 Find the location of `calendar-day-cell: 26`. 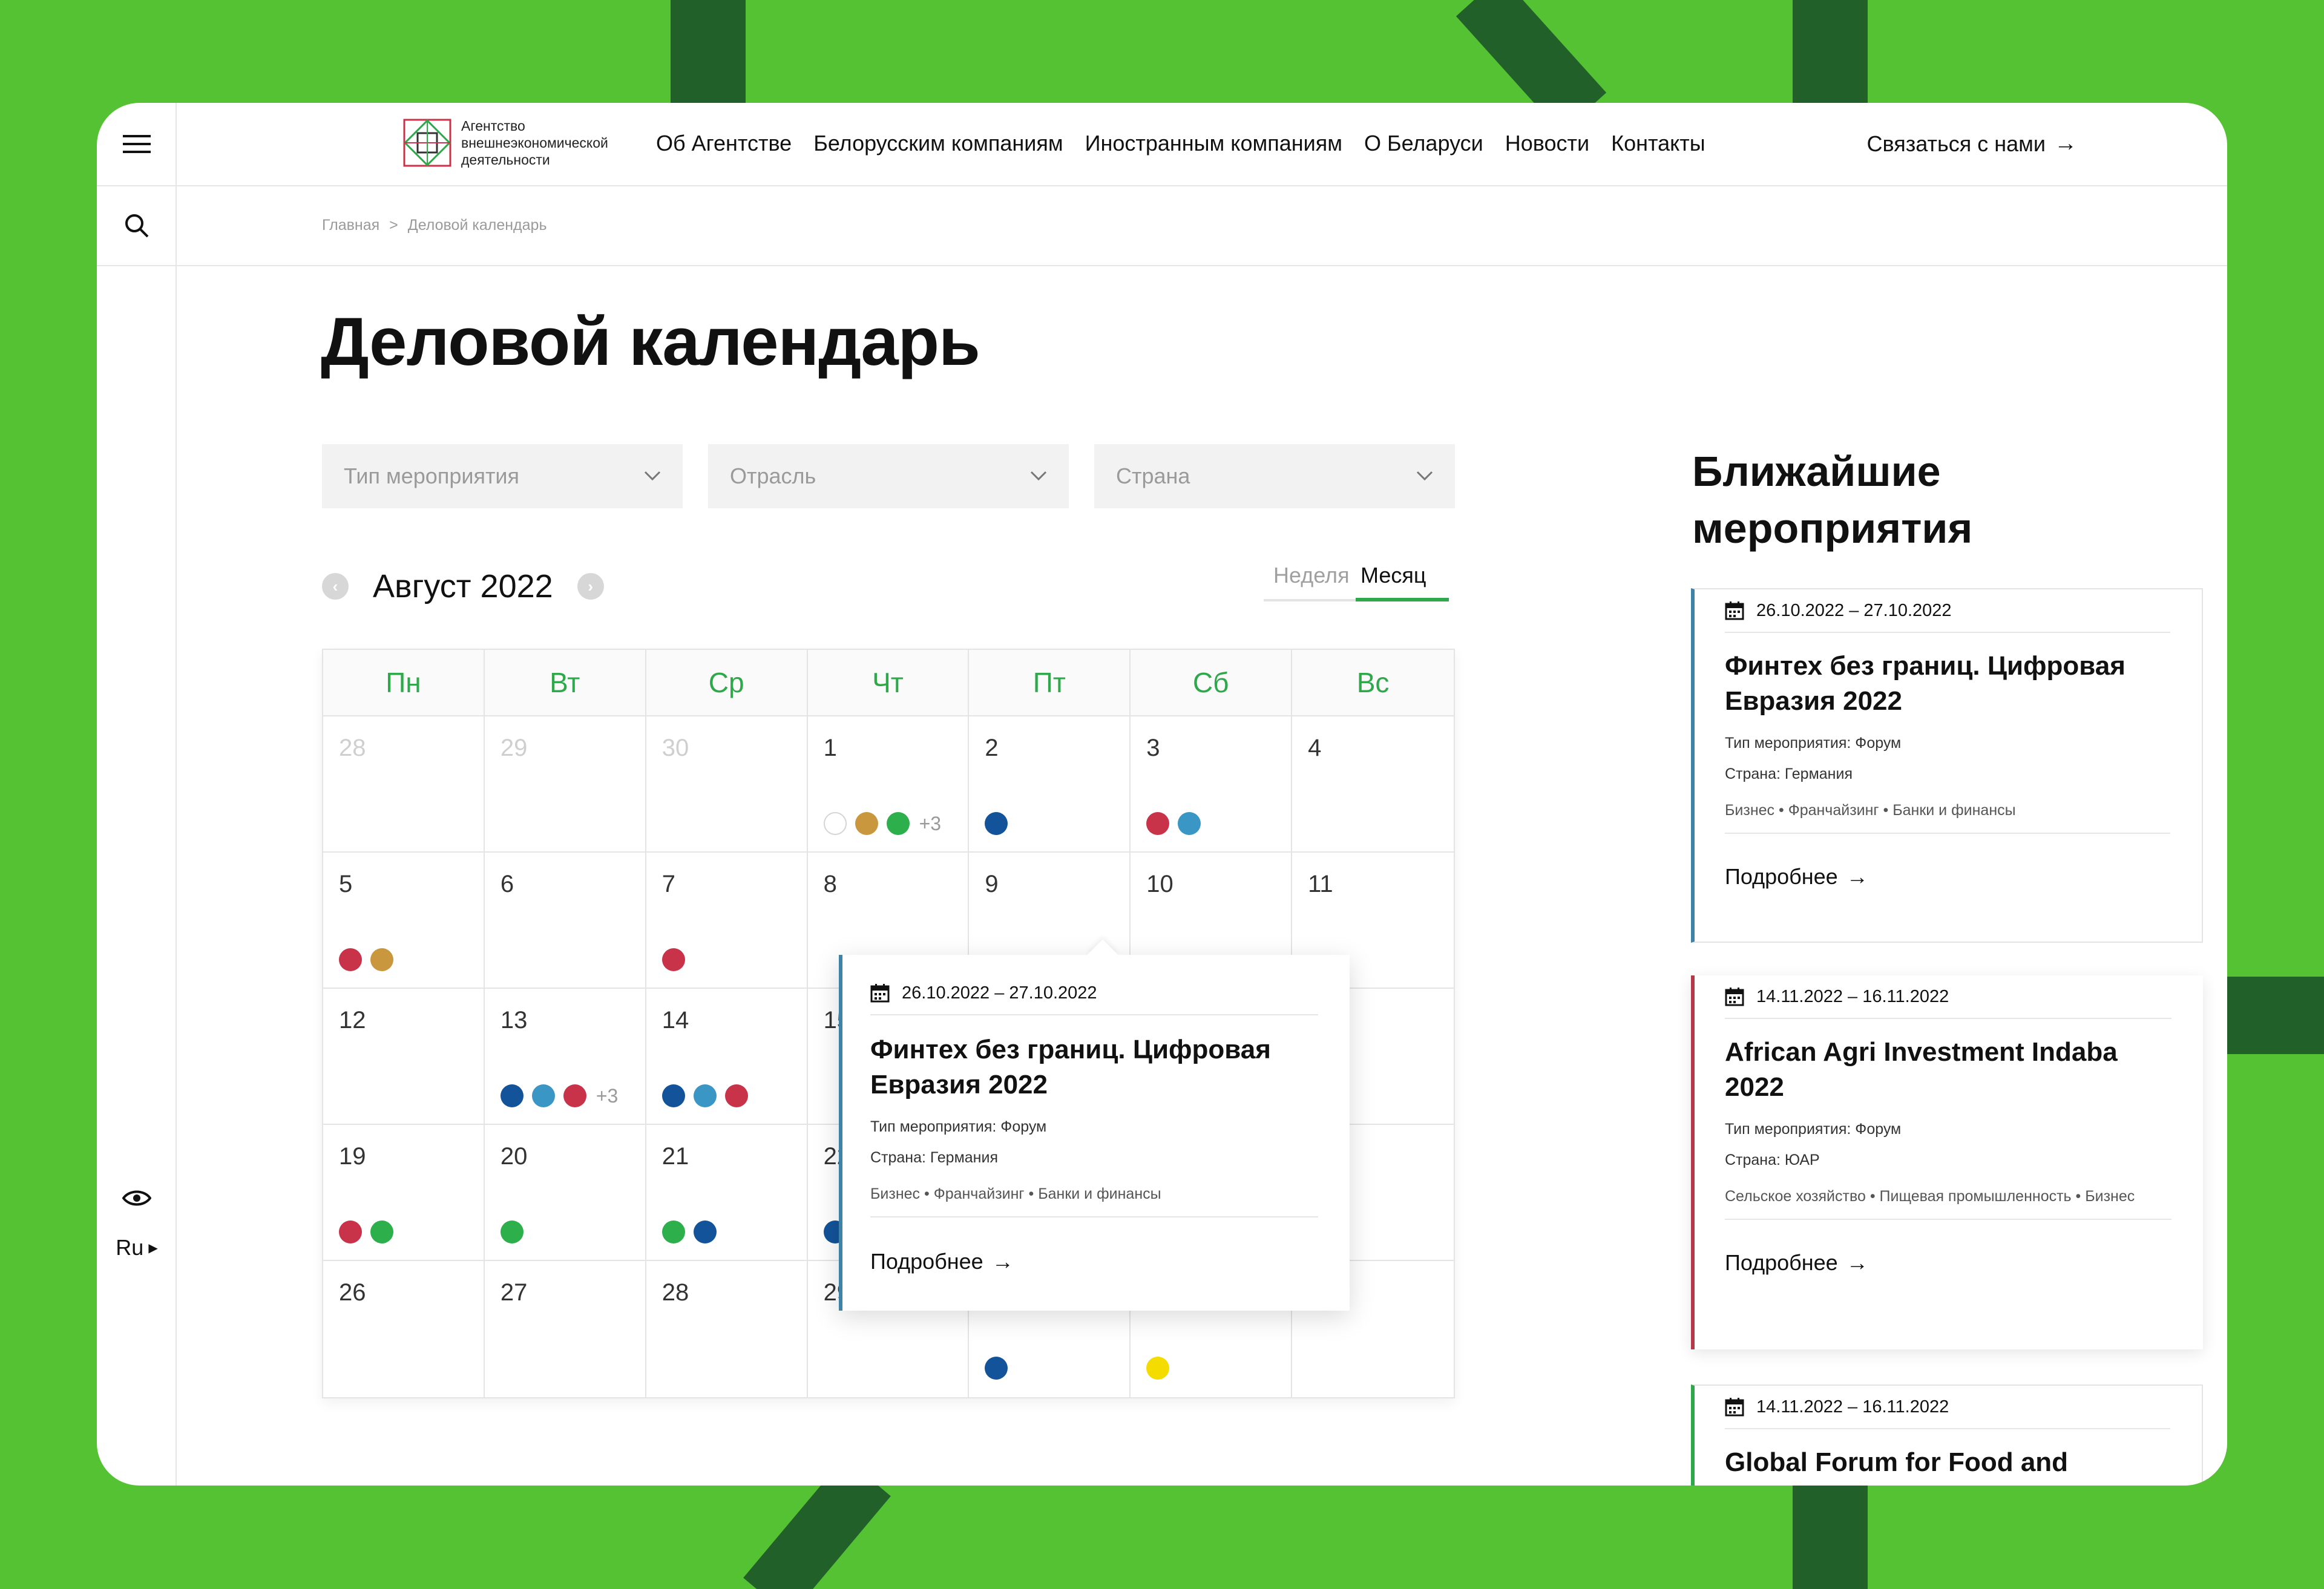

calendar-day-cell: 26 is located at coordinates (404, 1329).